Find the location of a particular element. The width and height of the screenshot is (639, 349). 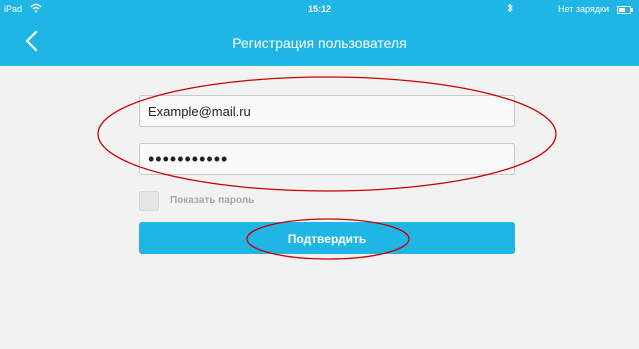

password-field is located at coordinates (327, 159).